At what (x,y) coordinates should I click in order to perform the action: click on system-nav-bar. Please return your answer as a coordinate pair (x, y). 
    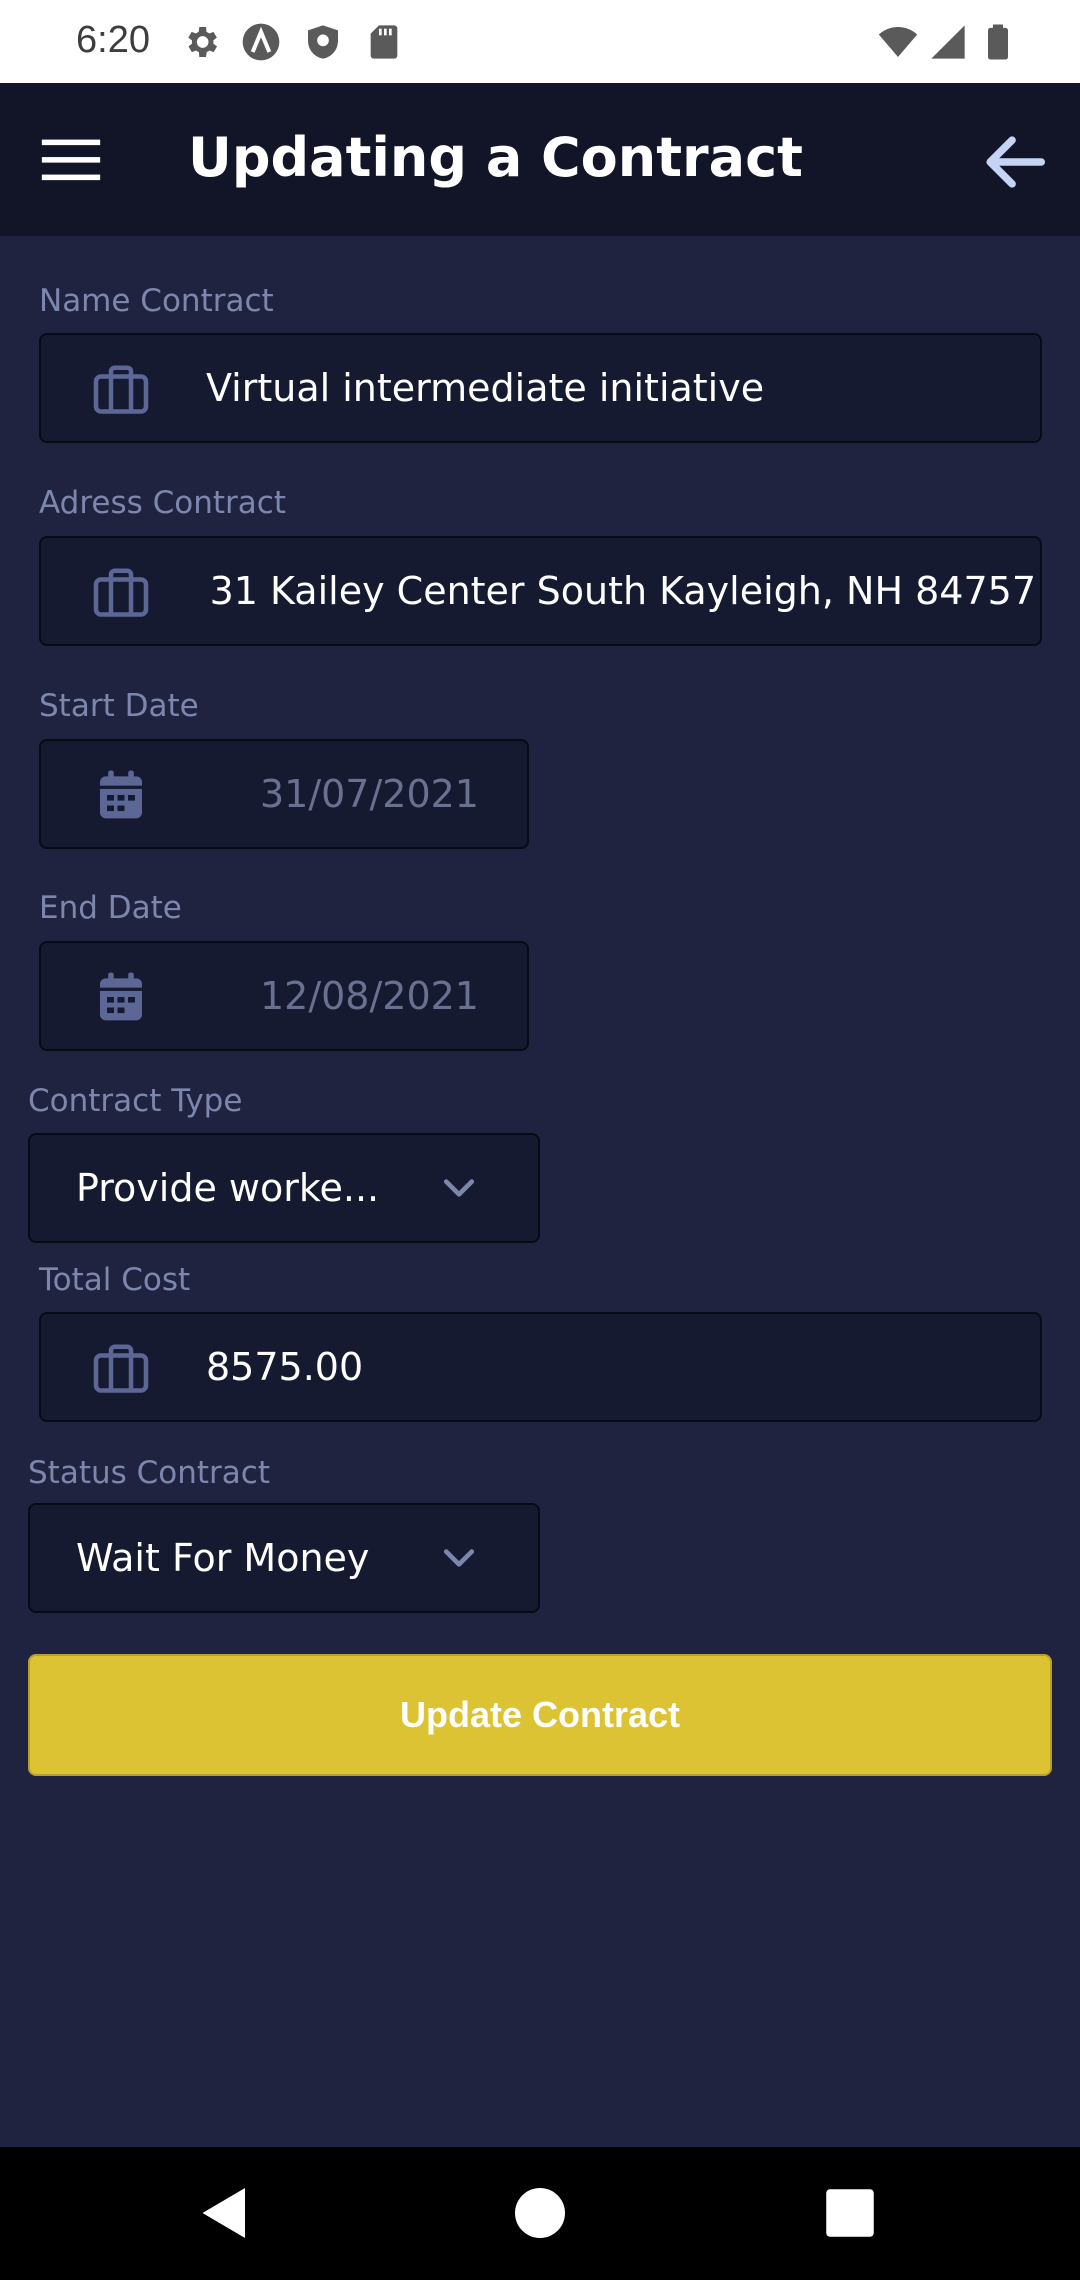
    Looking at the image, I should click on (540, 2213).